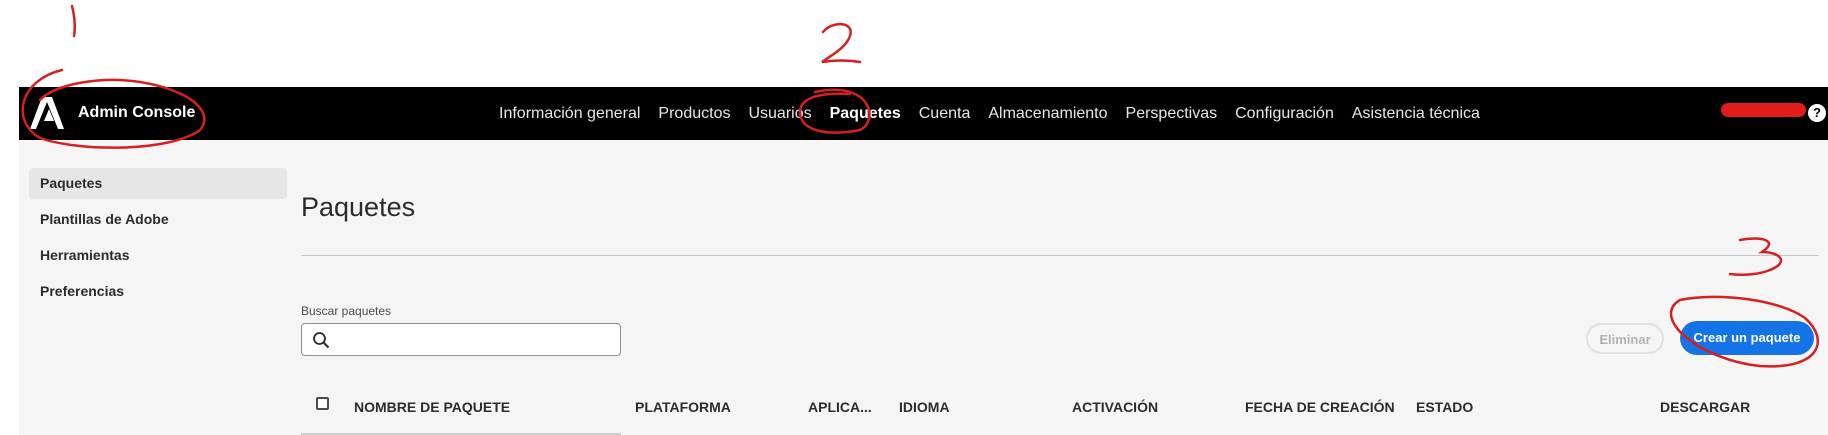  Describe the element at coordinates (432, 407) in the screenshot. I see `column-header-nombre: NOMBRE DE PAQUETE` at that location.